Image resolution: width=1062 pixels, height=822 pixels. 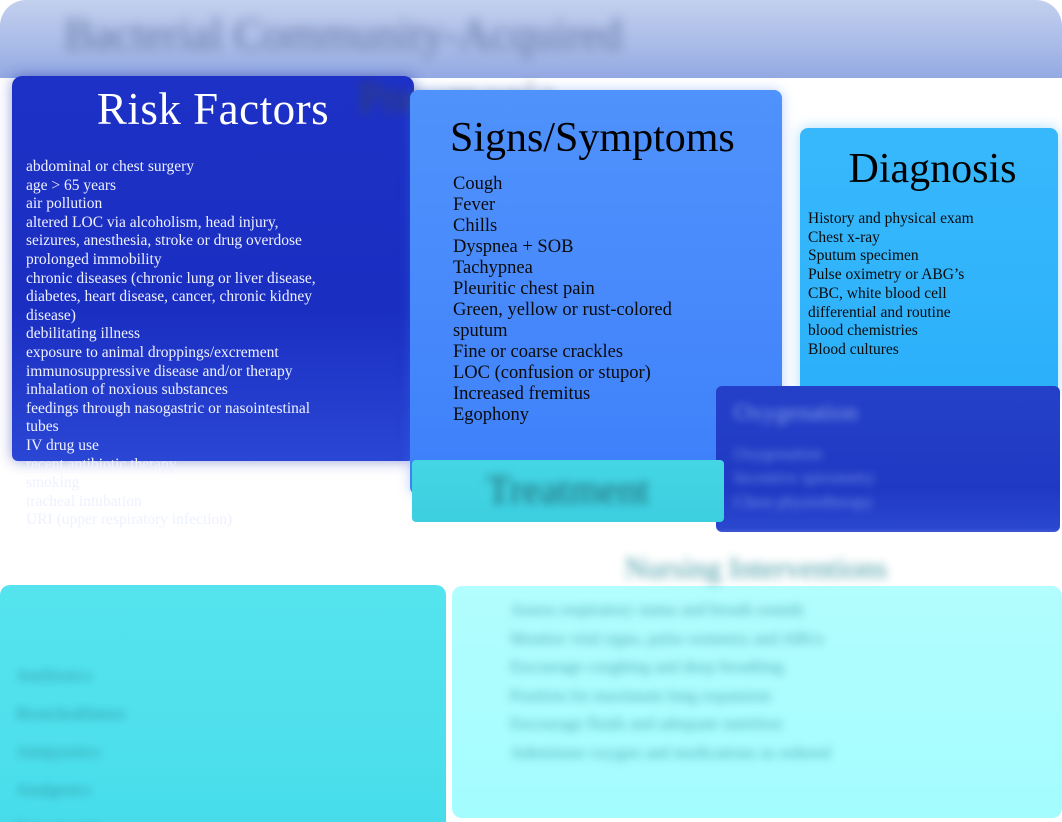 What do you see at coordinates (493, 268) in the screenshot?
I see `list-item: Tachypnea` at bounding box center [493, 268].